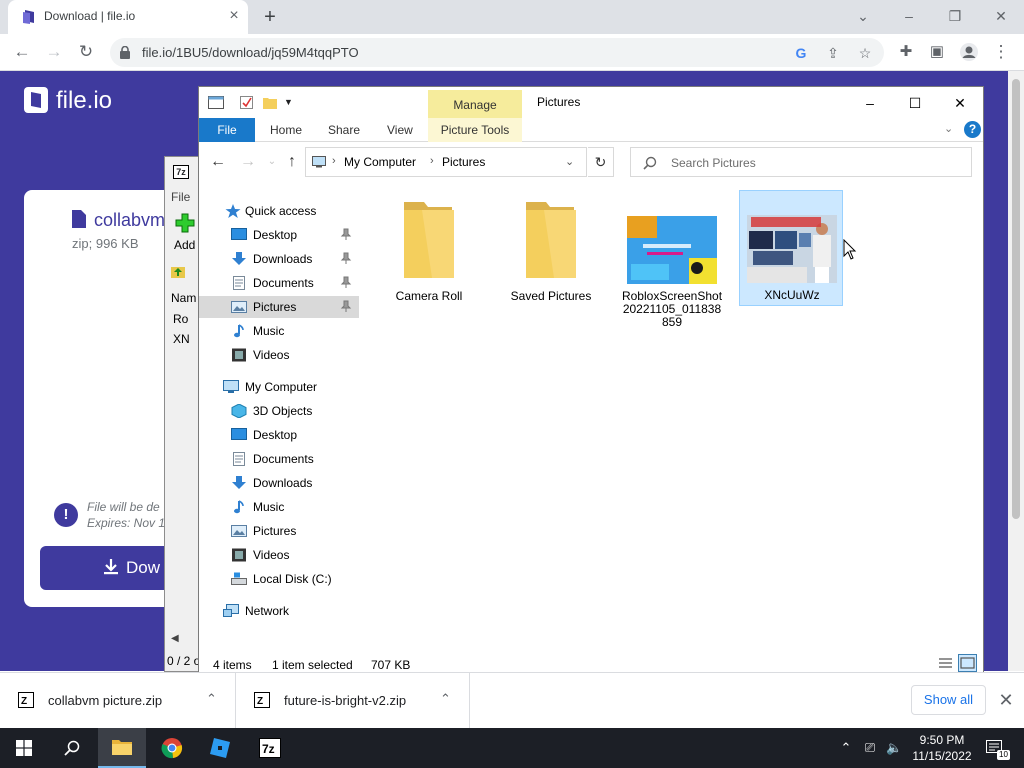  Describe the element at coordinates (801, 53) in the screenshot. I see `google-lens-icon: G` at that location.